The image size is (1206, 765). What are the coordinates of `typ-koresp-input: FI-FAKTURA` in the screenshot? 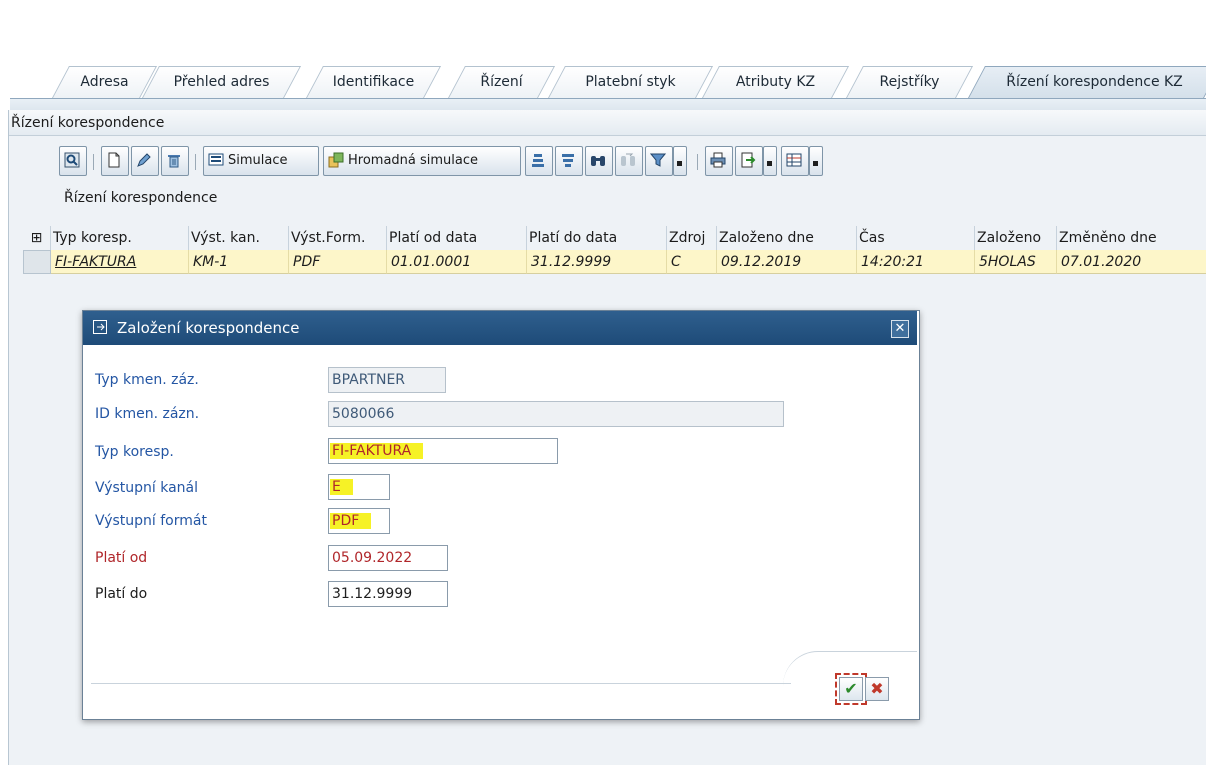 It's located at (443, 451).